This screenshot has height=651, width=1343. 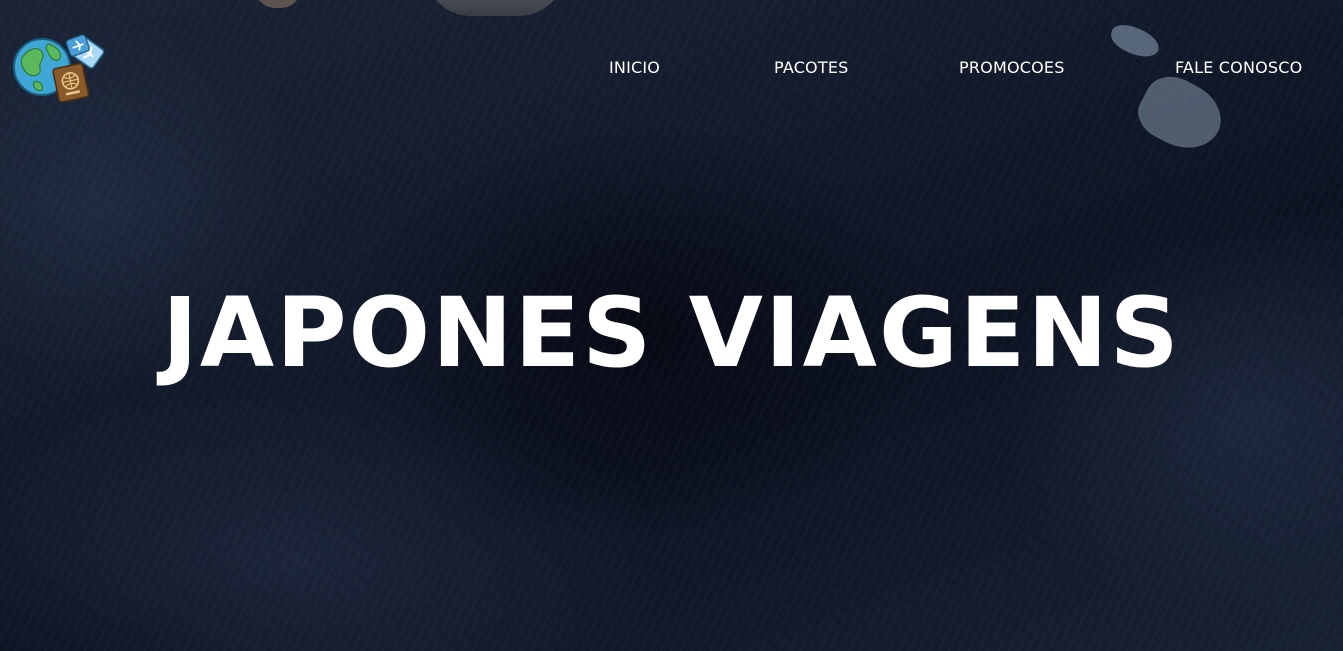 What do you see at coordinates (634, 67) in the screenshot?
I see `nav-link-inicio: INICIO` at bounding box center [634, 67].